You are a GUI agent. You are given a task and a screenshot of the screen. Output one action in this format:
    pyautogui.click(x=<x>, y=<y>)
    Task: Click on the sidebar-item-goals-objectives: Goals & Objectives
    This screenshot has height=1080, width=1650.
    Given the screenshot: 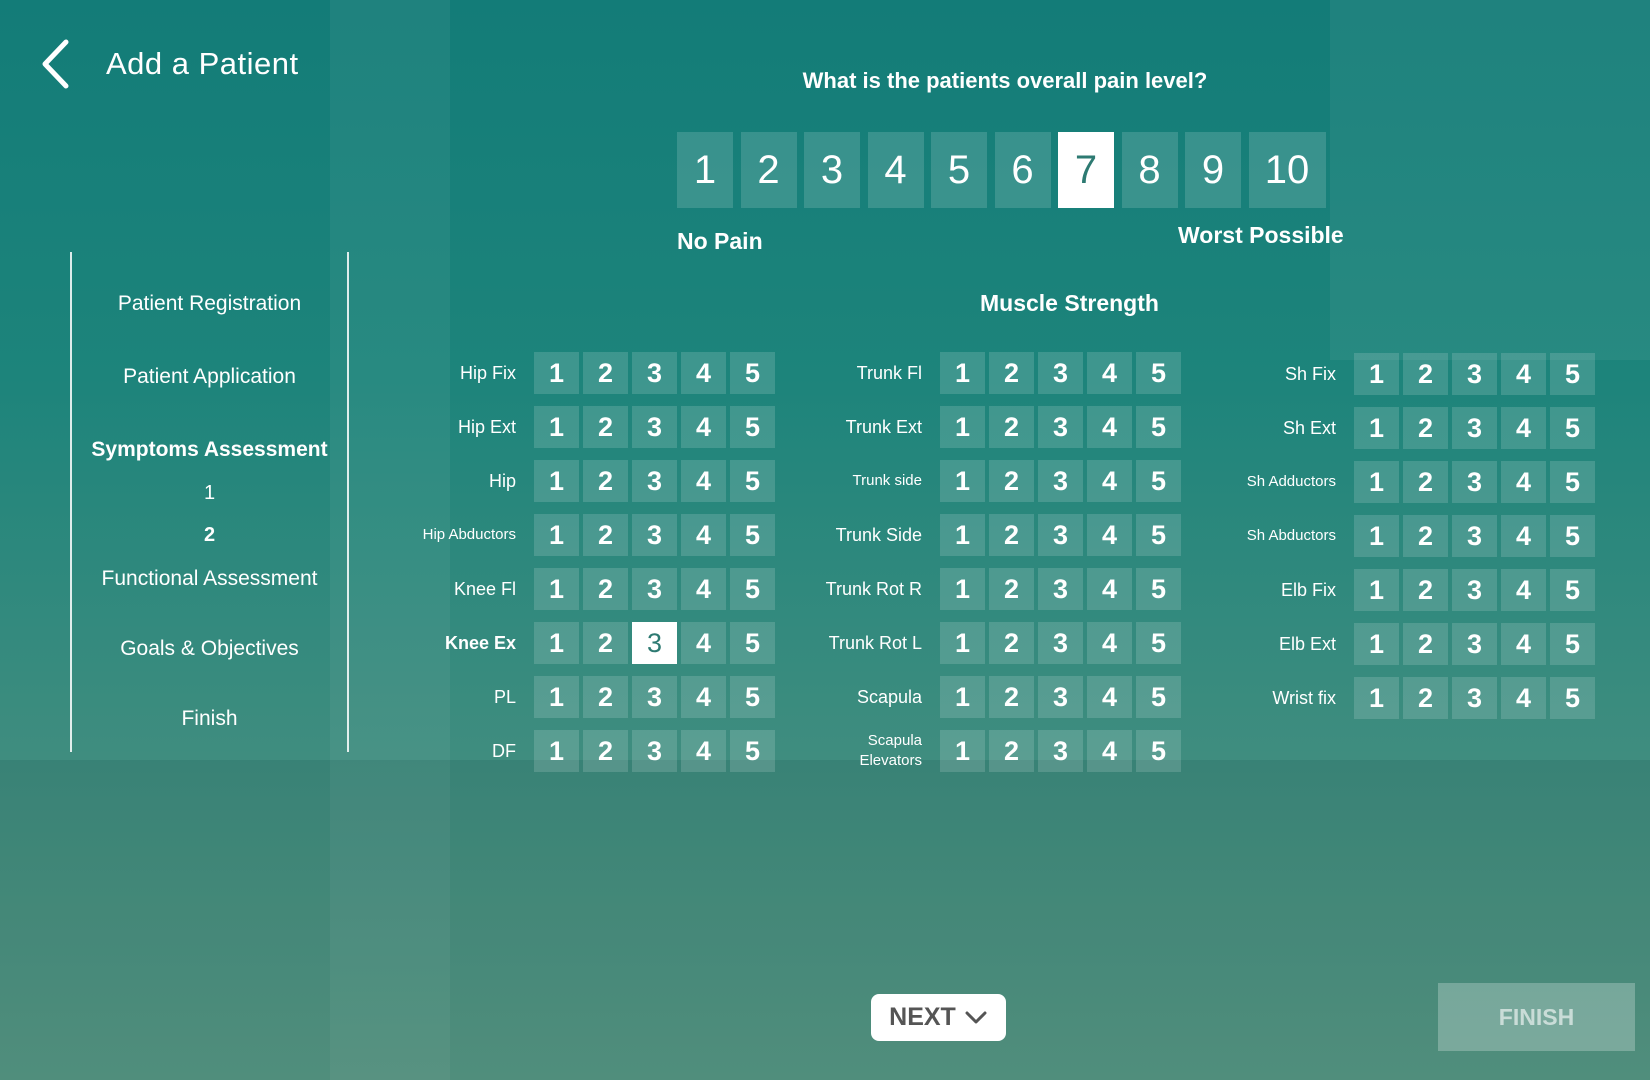 What is the action you would take?
    pyautogui.click(x=209, y=649)
    